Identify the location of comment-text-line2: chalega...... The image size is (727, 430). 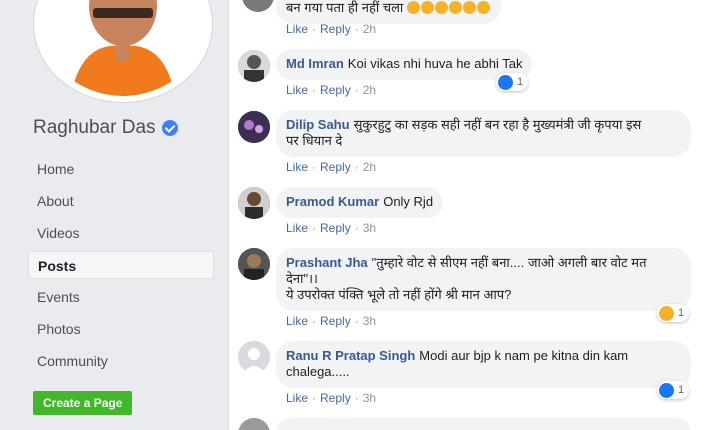
(318, 371).